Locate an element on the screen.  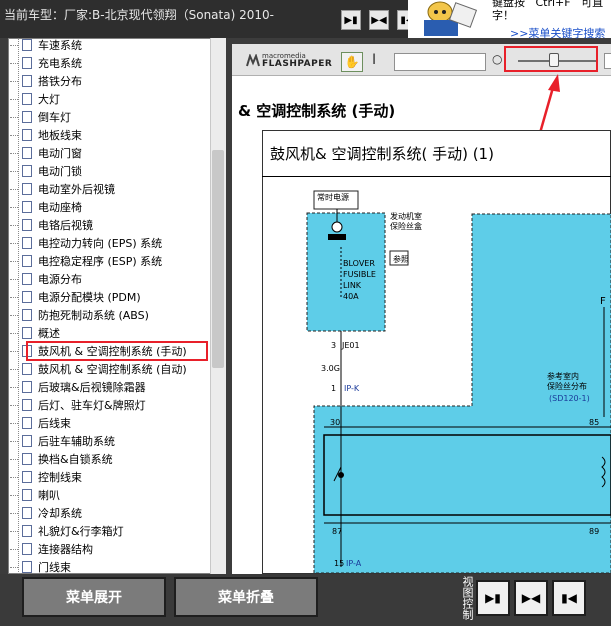
pin-label: 30 is located at coordinates (335, 422).